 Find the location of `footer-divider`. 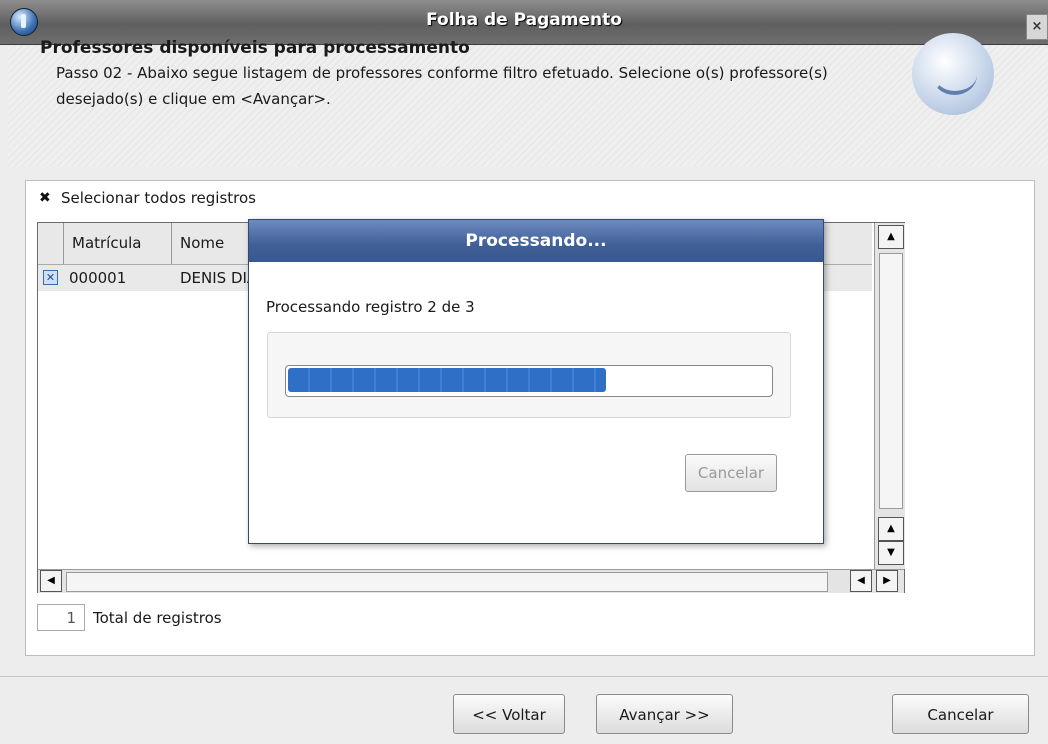

footer-divider is located at coordinates (524, 676).